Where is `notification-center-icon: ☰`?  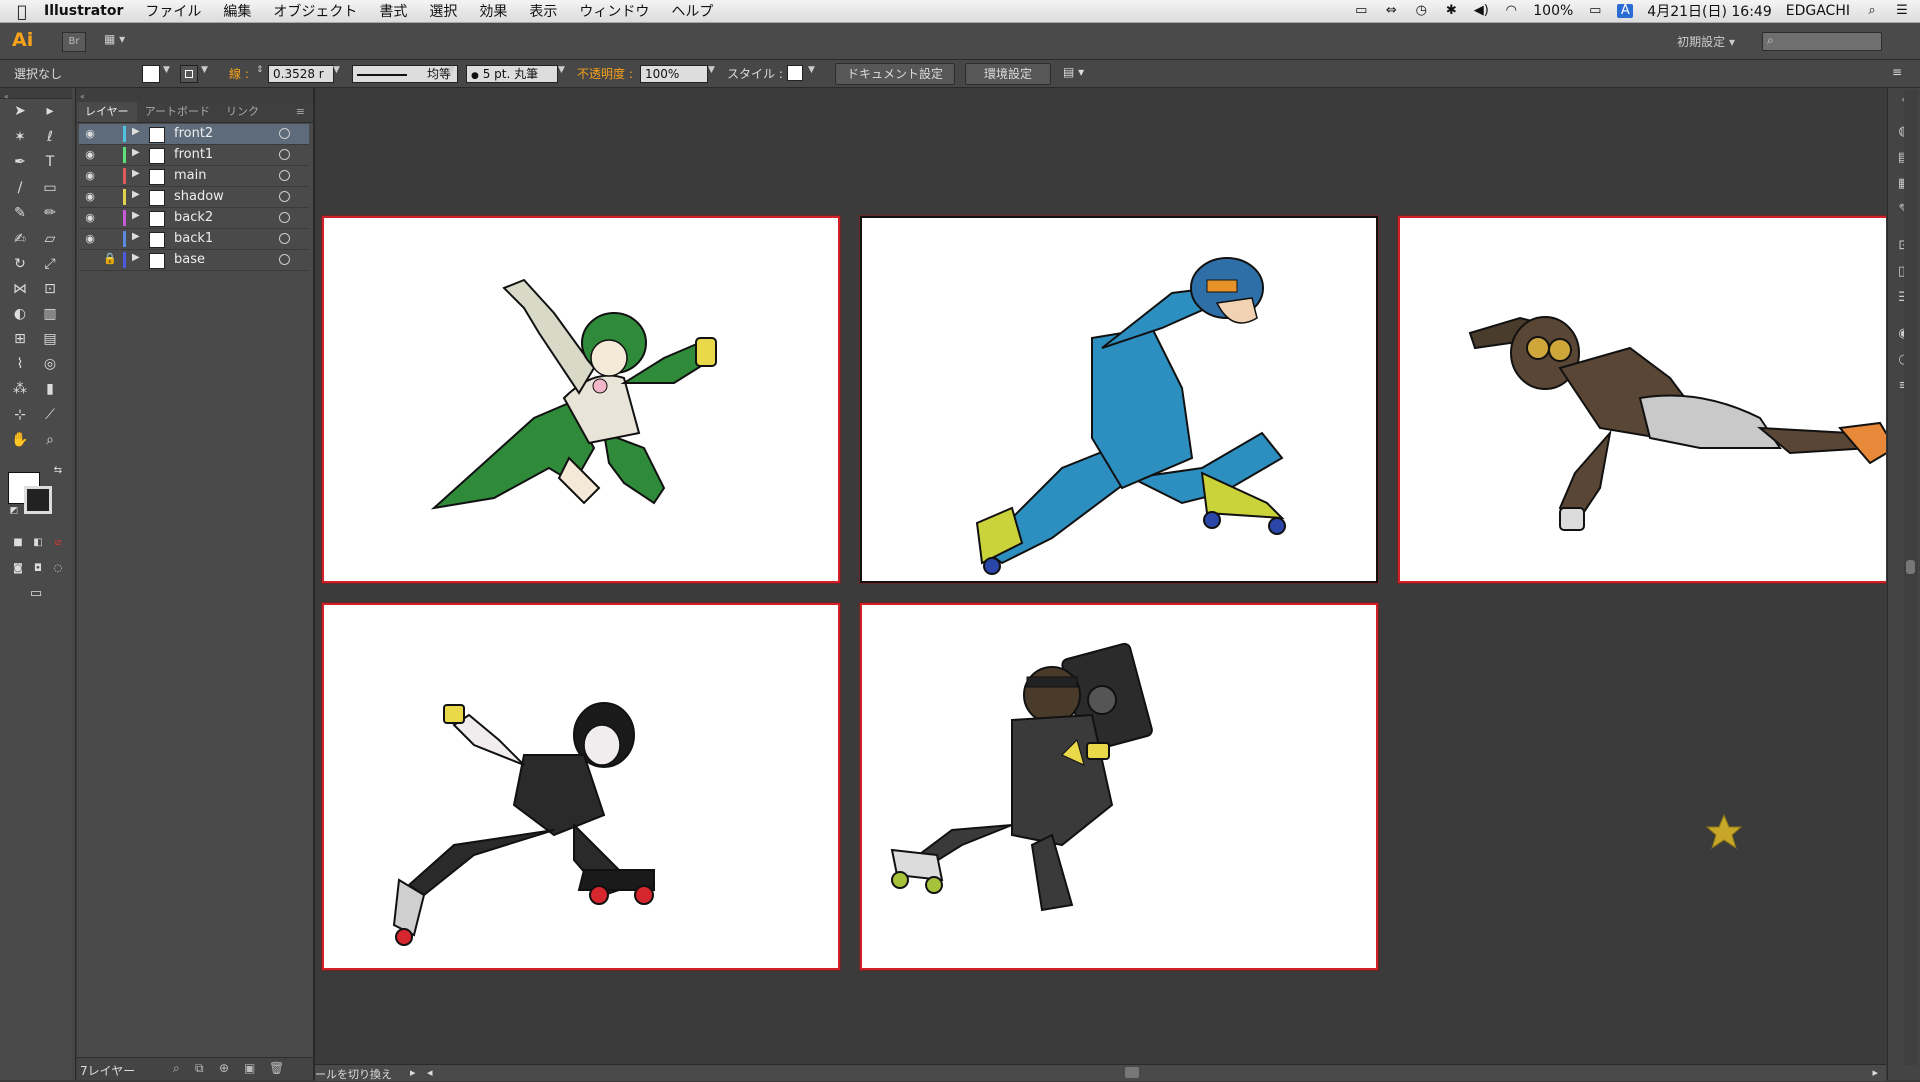
notification-center-icon: ☰ is located at coordinates (1902, 11).